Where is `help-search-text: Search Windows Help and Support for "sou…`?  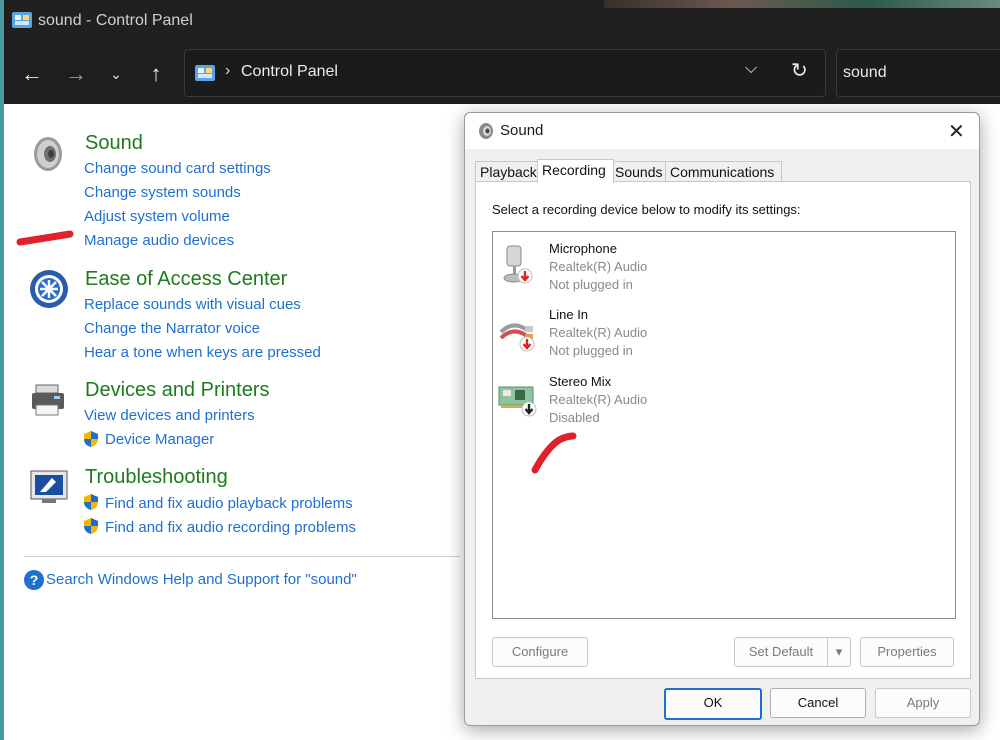
help-search-text: Search Windows Help and Support for "sou… is located at coordinates (201, 579).